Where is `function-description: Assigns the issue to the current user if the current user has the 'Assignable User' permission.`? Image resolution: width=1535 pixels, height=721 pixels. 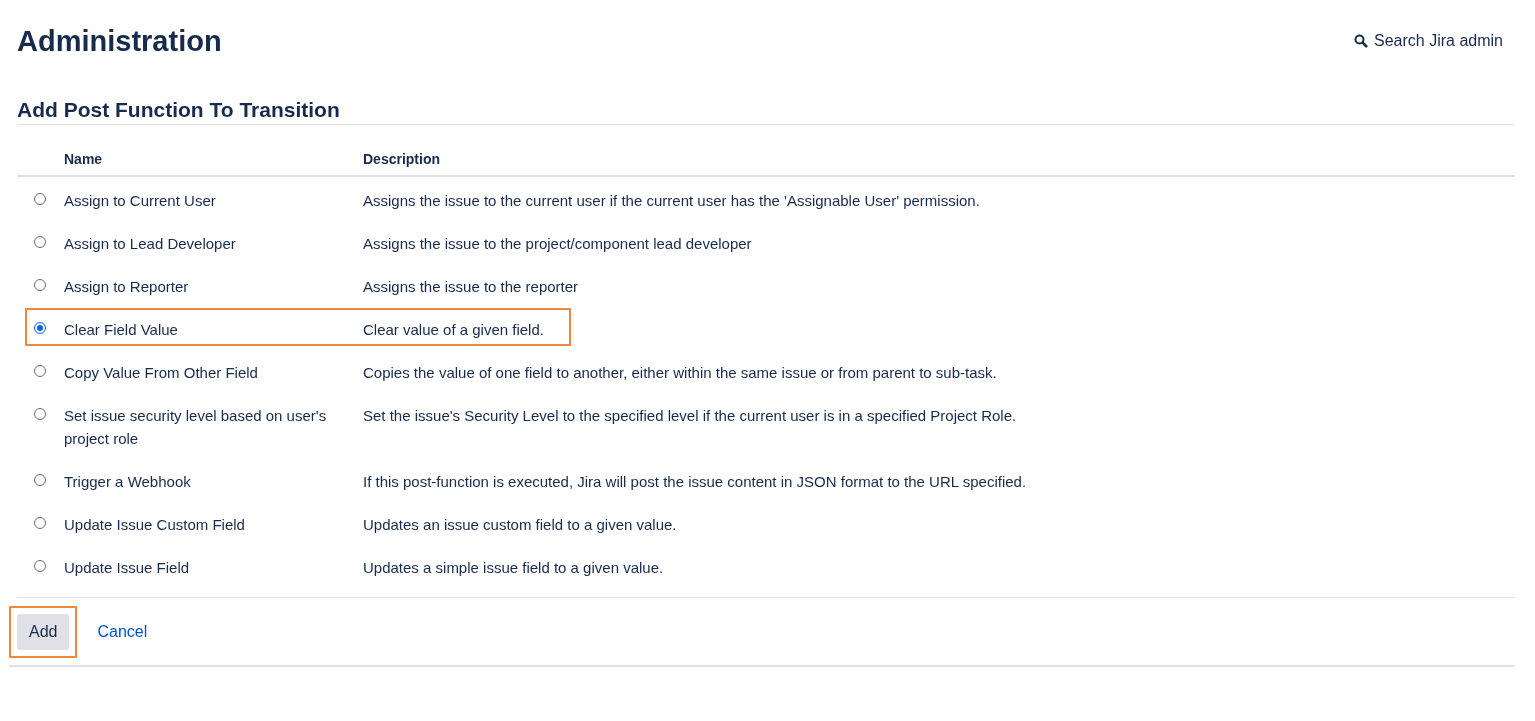
function-description: Assigns the issue to the current user if the current user has the 'Assignable User' permission. is located at coordinates (672, 201).